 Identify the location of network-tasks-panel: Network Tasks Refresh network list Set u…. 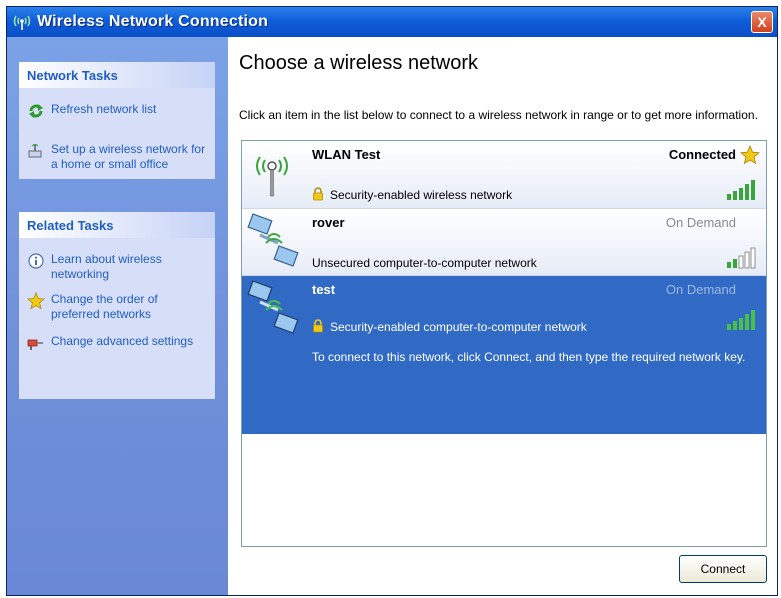
(117, 120).